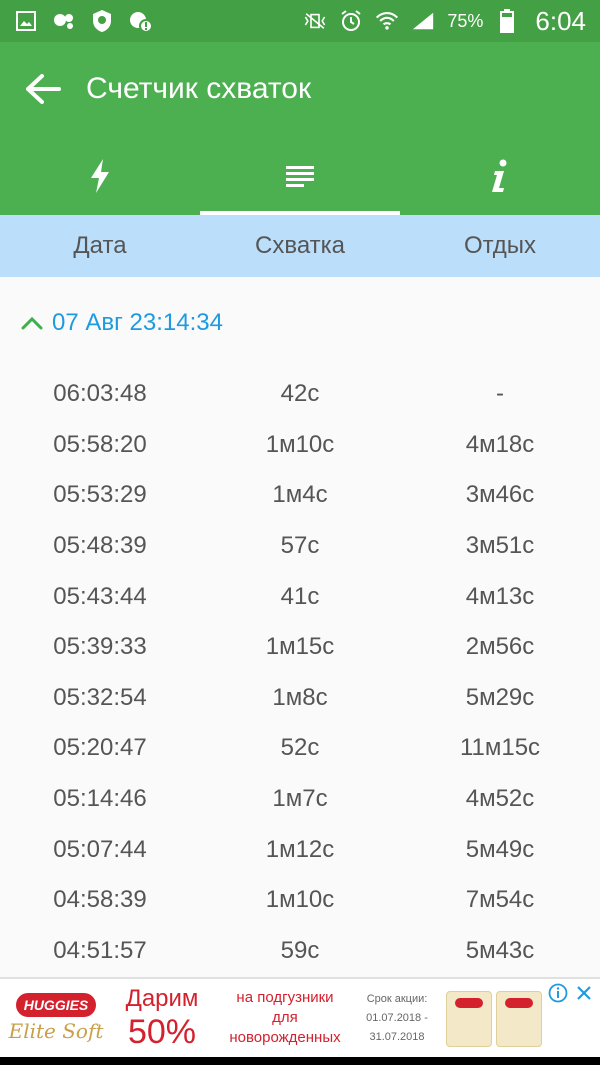 The width and height of the screenshot is (600, 1065). I want to click on info-icon, so click(499, 175).